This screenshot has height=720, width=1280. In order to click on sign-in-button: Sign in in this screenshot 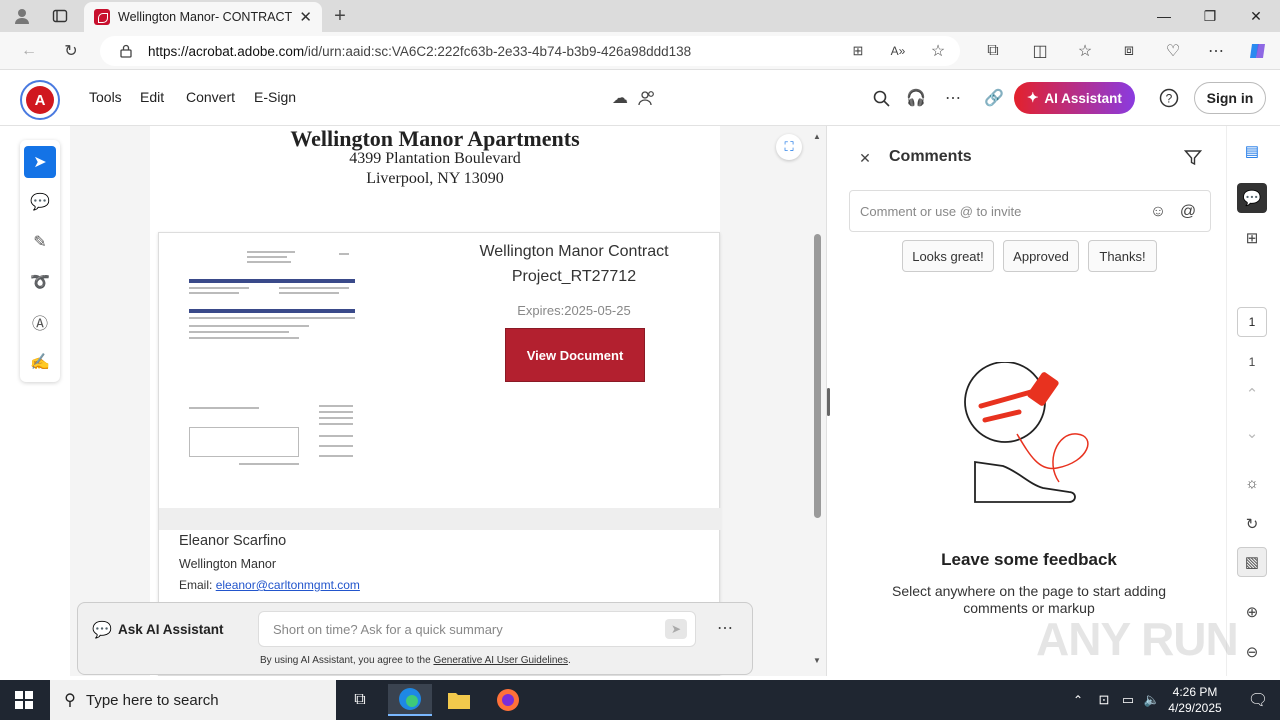, I will do `click(1230, 98)`.